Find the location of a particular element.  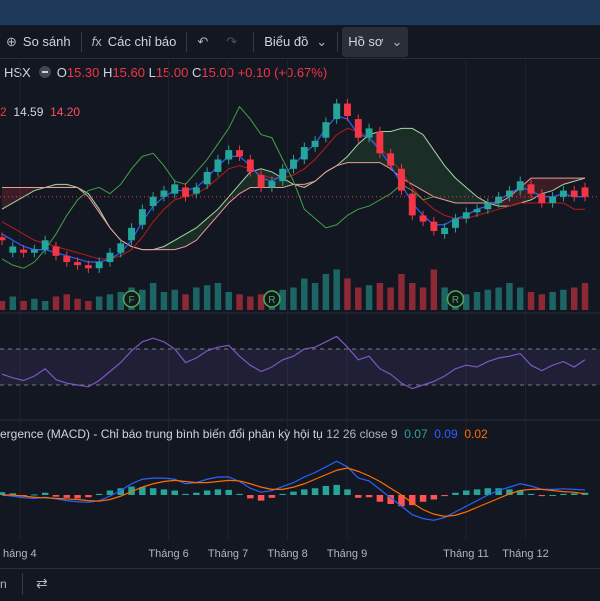

bottom-bar: n ⇄ is located at coordinates (300, 584).